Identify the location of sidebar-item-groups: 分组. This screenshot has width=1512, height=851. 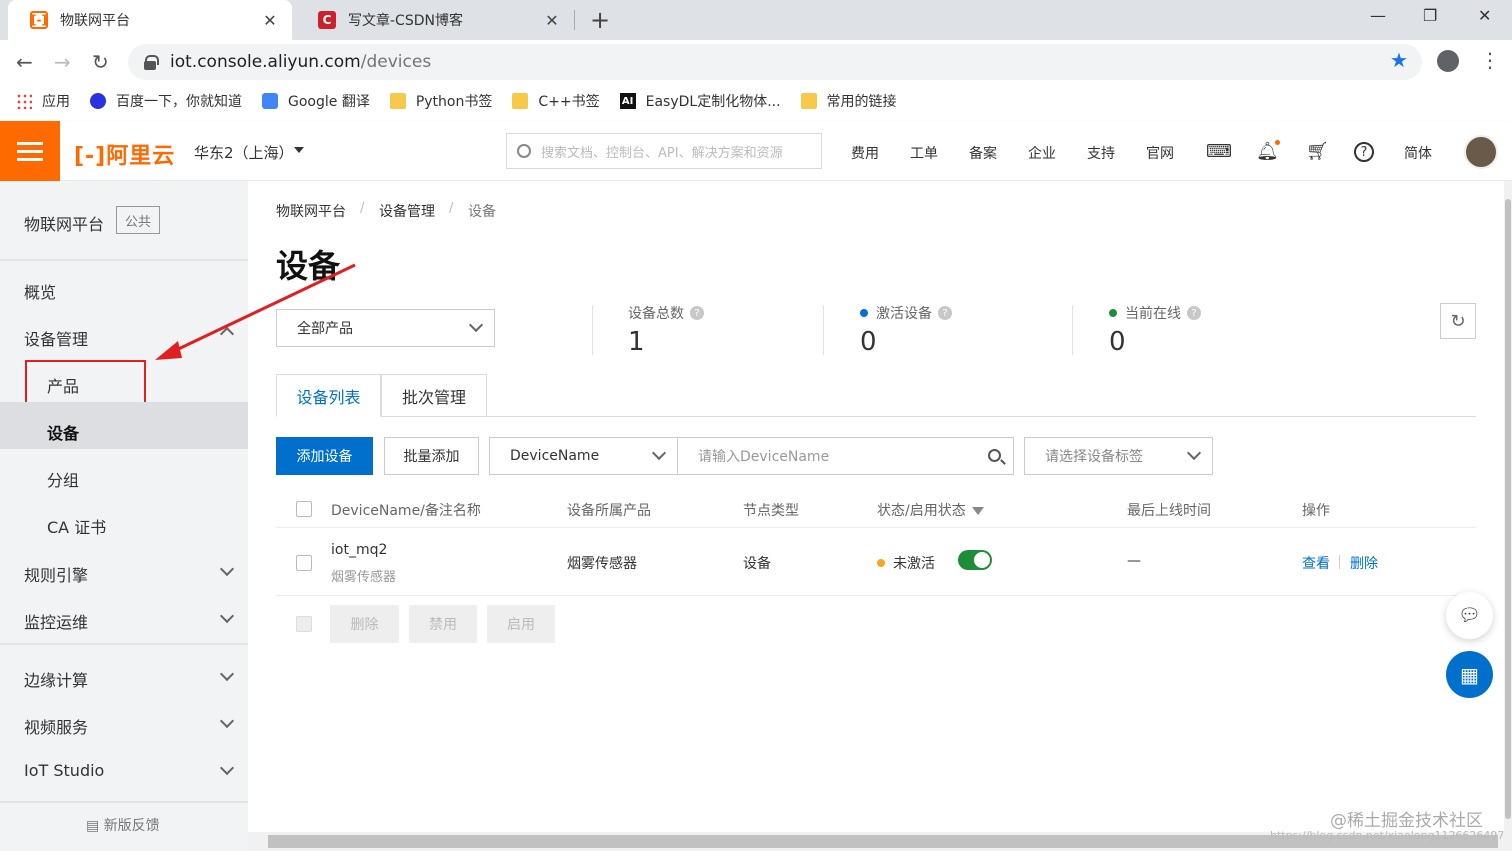
(63, 479).